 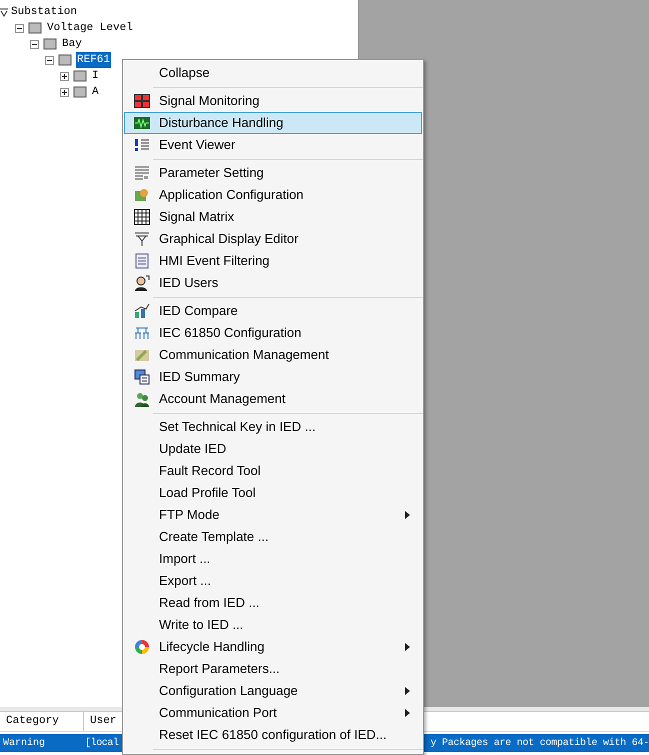 What do you see at coordinates (24, 743) in the screenshot?
I see `table-cell-text: Warning` at bounding box center [24, 743].